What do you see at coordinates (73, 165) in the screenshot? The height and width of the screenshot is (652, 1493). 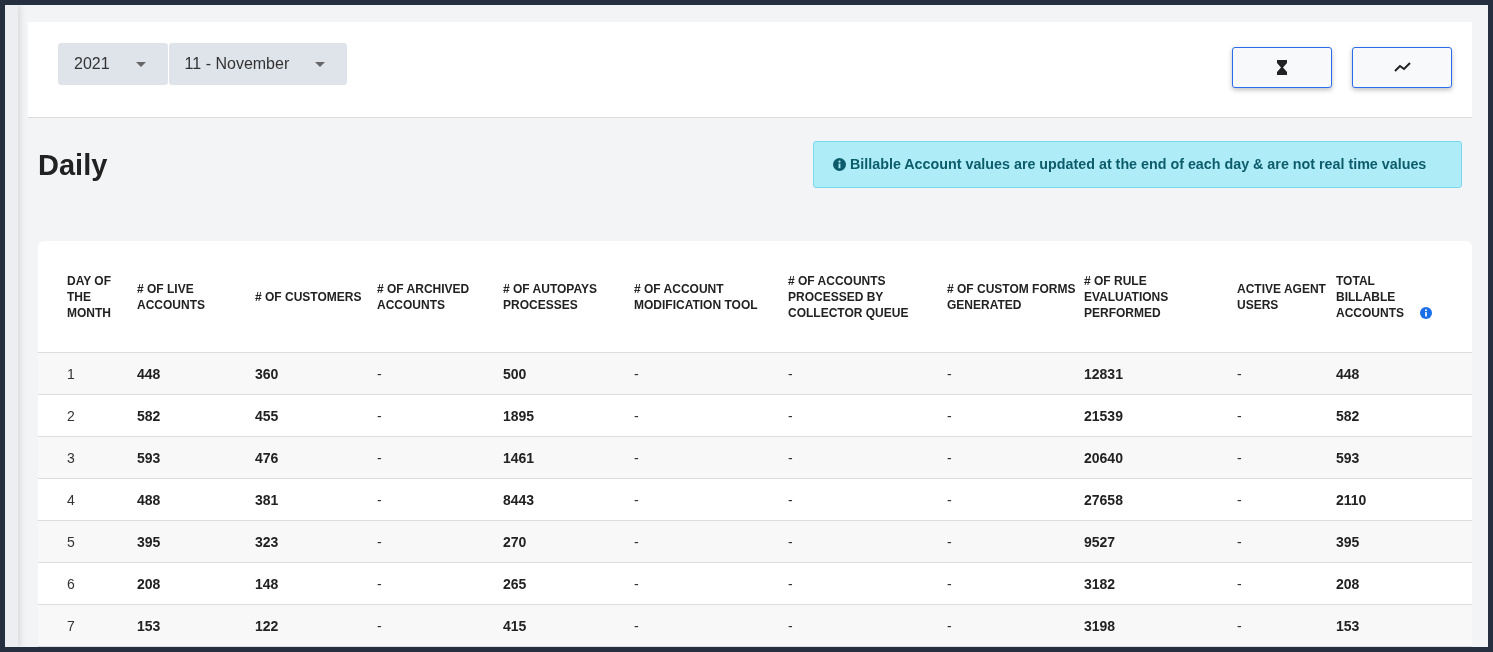 I see `page-title: Daily` at bounding box center [73, 165].